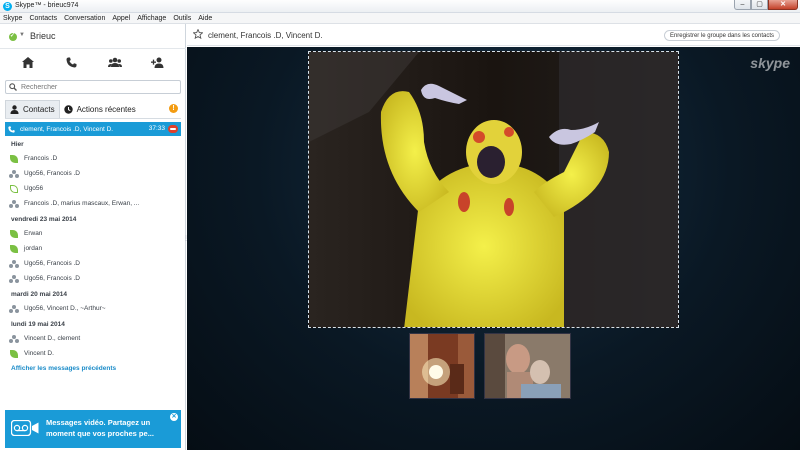 This screenshot has height=450, width=800. I want to click on call-duration: 37:33, so click(156, 128).